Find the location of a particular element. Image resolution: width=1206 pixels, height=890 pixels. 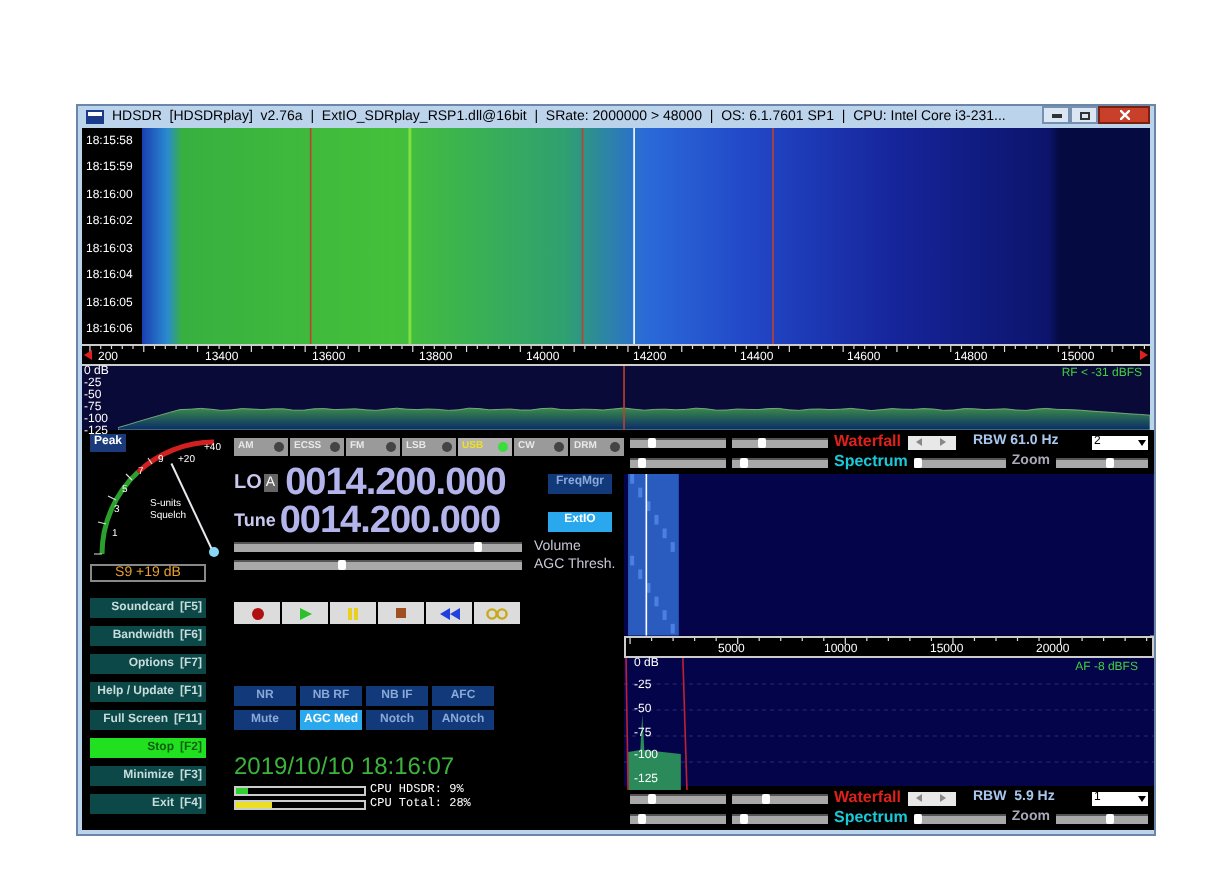

play-icon is located at coordinates (305, 613).